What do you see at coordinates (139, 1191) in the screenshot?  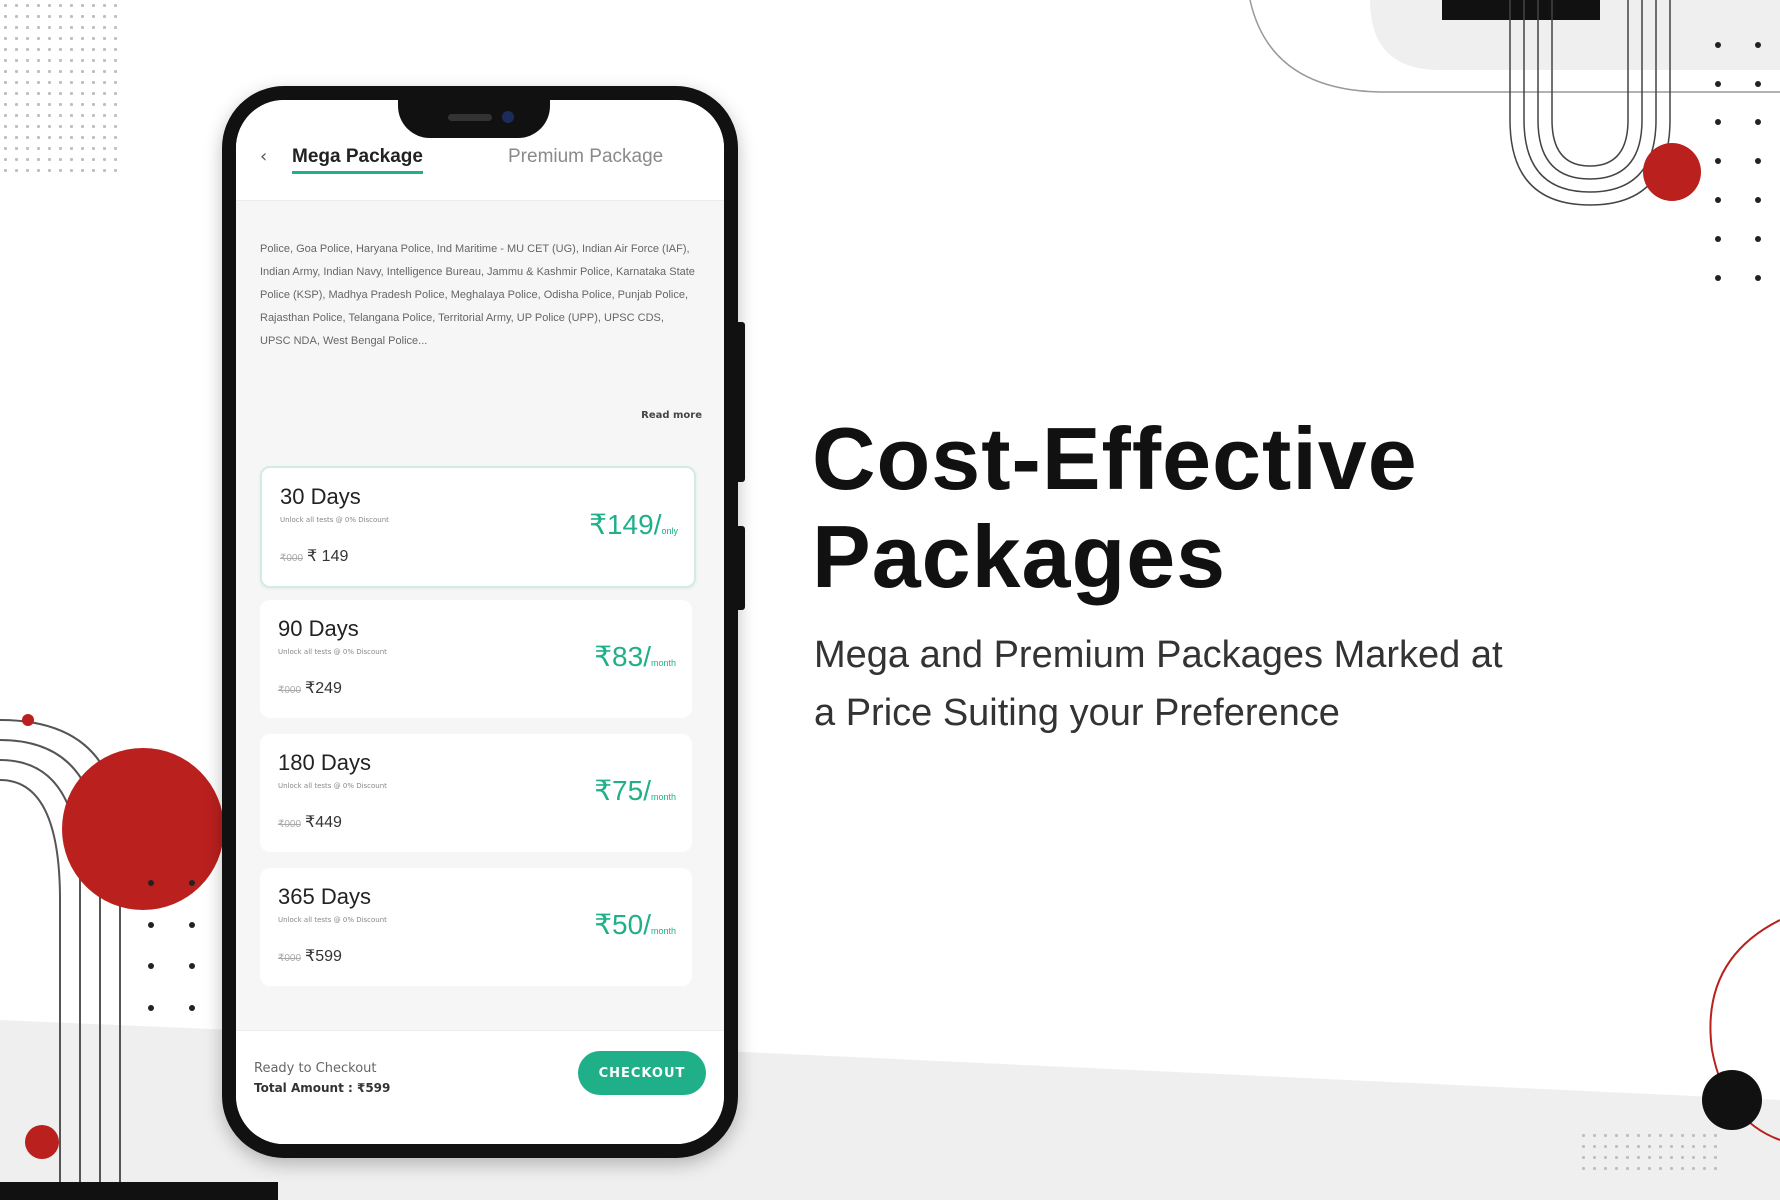 I see `bottom-left-black-bar` at bounding box center [139, 1191].